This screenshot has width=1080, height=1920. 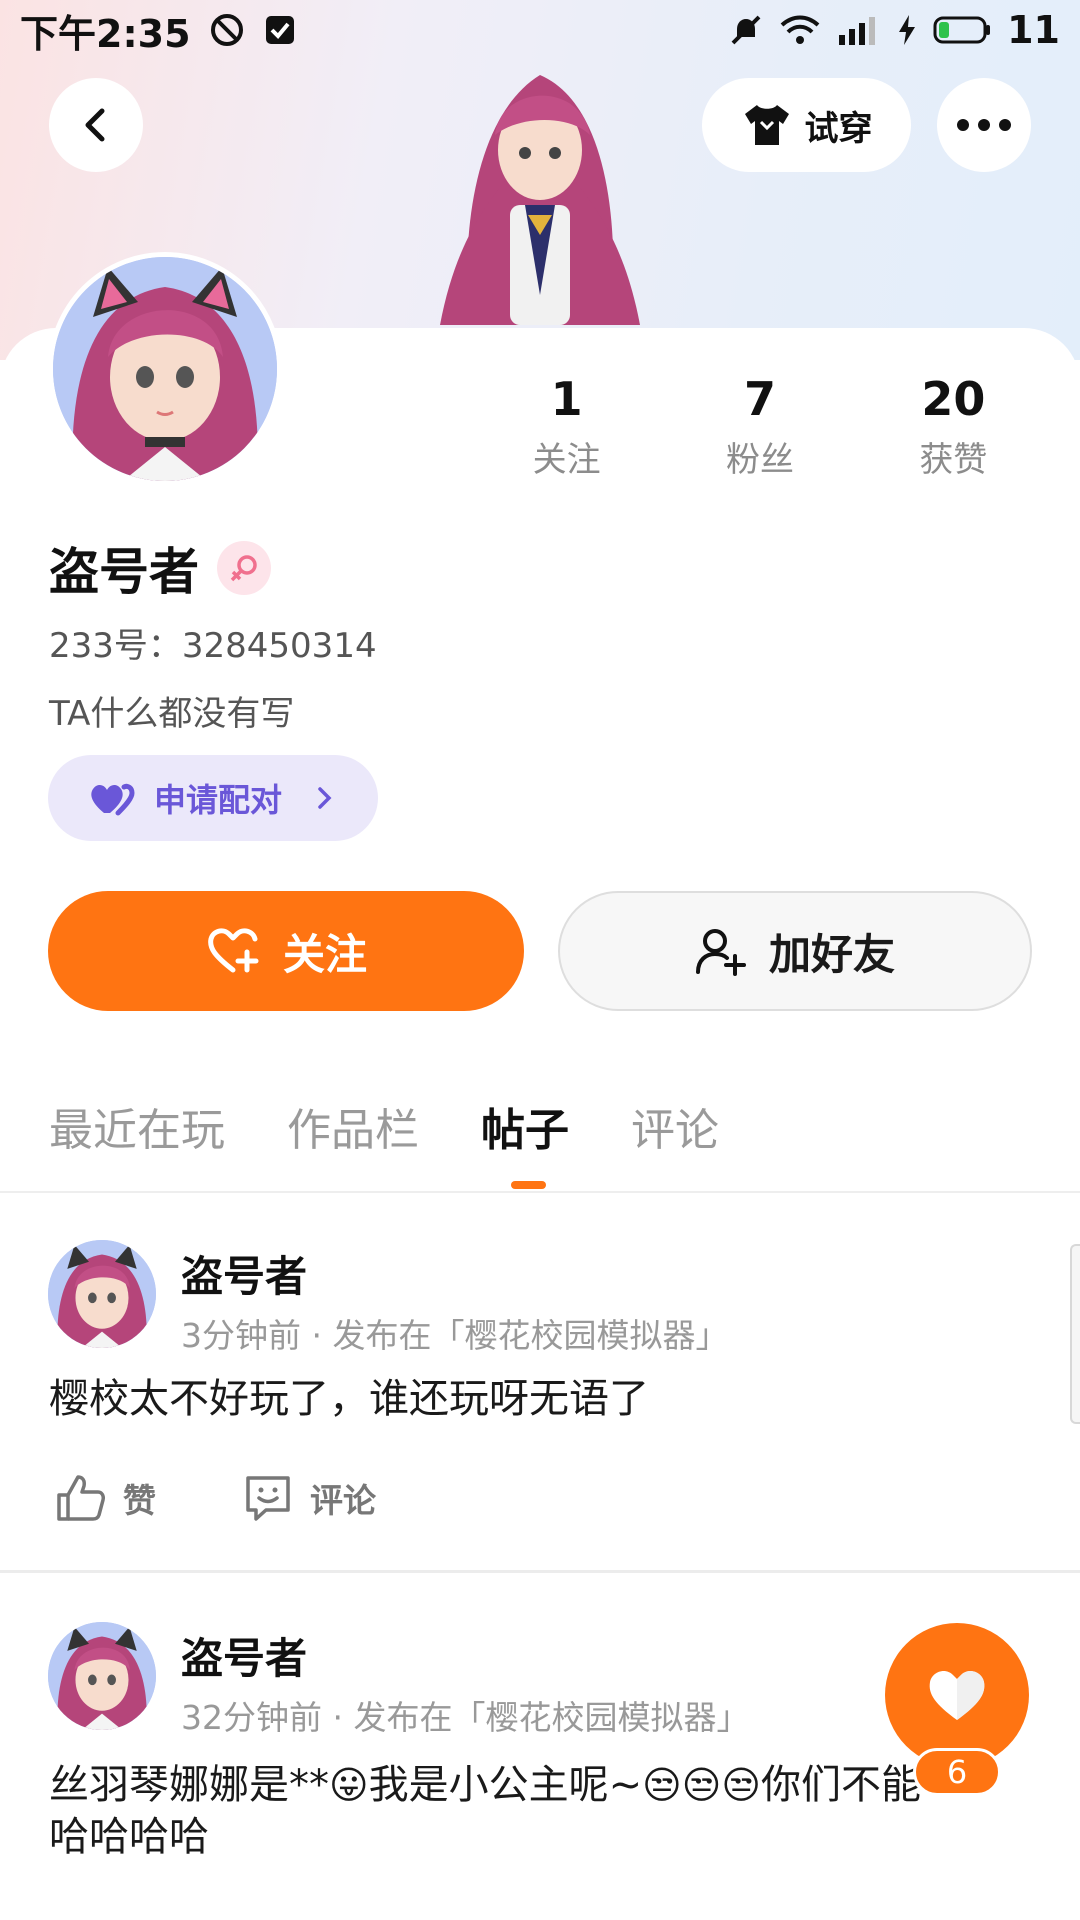 What do you see at coordinates (953, 460) in the screenshot?
I see `stat-label: 获赞` at bounding box center [953, 460].